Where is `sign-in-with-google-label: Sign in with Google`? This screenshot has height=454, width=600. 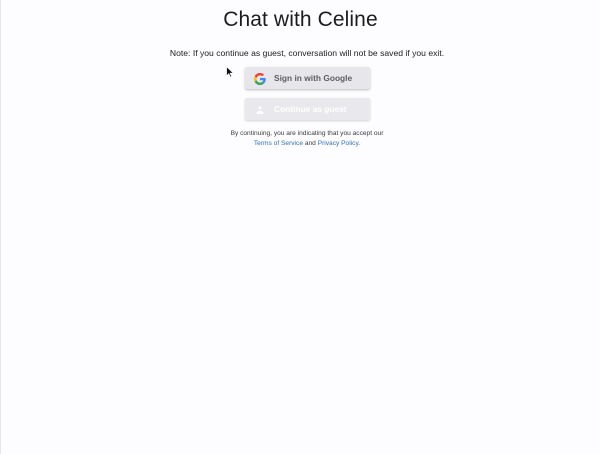
sign-in-with-google-label: Sign in with Google is located at coordinates (313, 78).